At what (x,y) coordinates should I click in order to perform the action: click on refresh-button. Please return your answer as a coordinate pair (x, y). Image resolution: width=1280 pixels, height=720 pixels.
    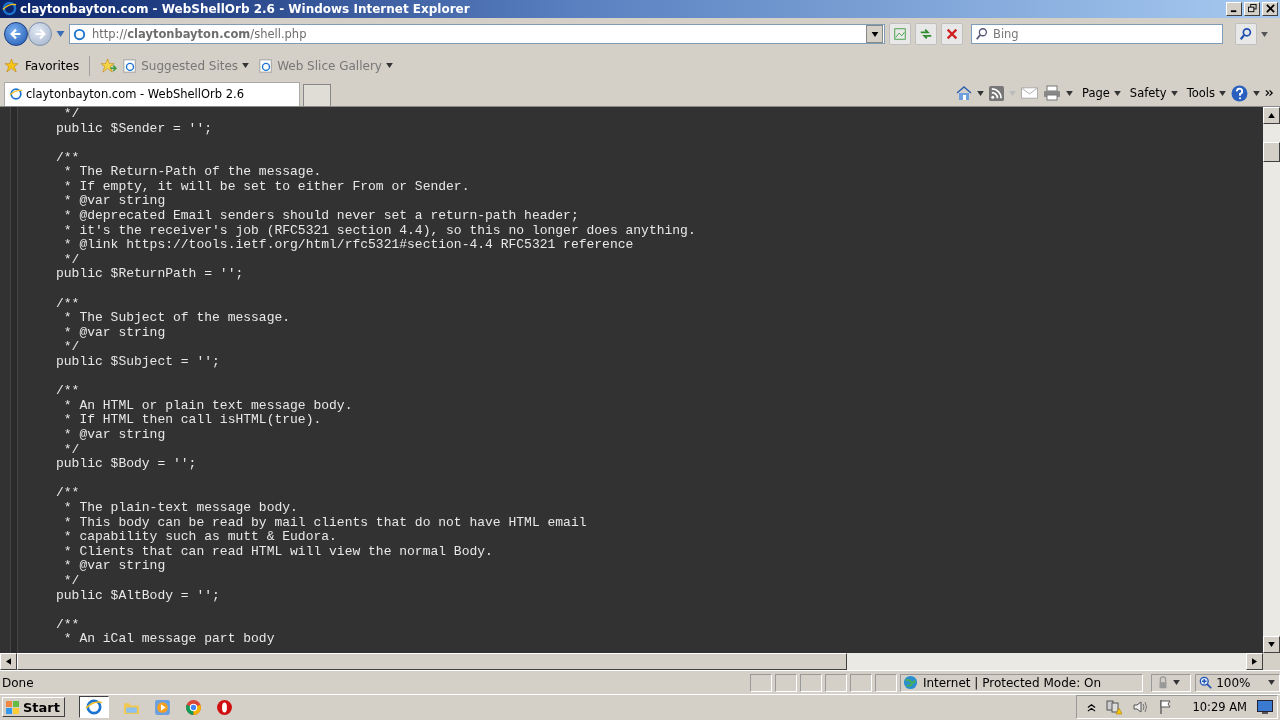
    Looking at the image, I should click on (926, 34).